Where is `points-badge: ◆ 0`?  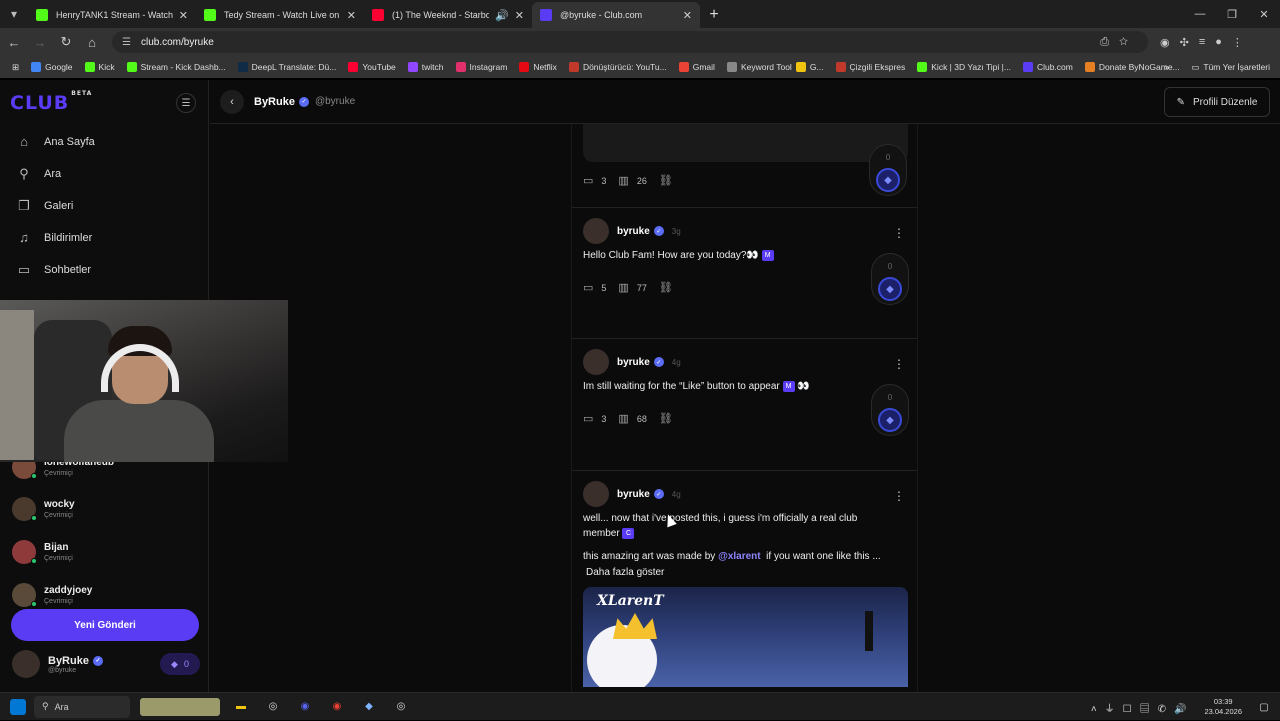 points-badge: ◆ 0 is located at coordinates (180, 664).